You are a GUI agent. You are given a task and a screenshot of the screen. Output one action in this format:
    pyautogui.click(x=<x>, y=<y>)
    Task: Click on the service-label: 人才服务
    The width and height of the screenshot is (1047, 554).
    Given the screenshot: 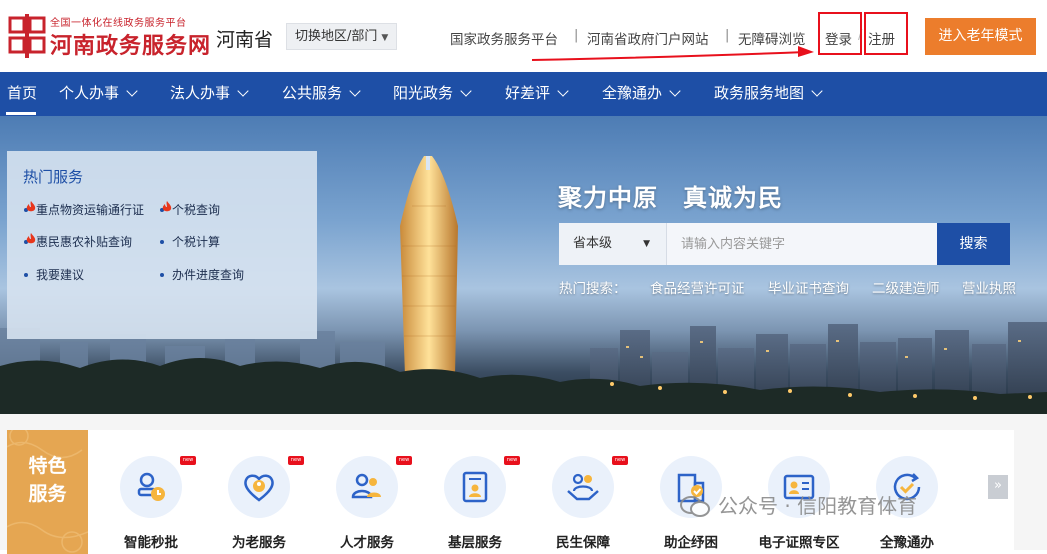 What is the action you would take?
    pyautogui.click(x=367, y=543)
    